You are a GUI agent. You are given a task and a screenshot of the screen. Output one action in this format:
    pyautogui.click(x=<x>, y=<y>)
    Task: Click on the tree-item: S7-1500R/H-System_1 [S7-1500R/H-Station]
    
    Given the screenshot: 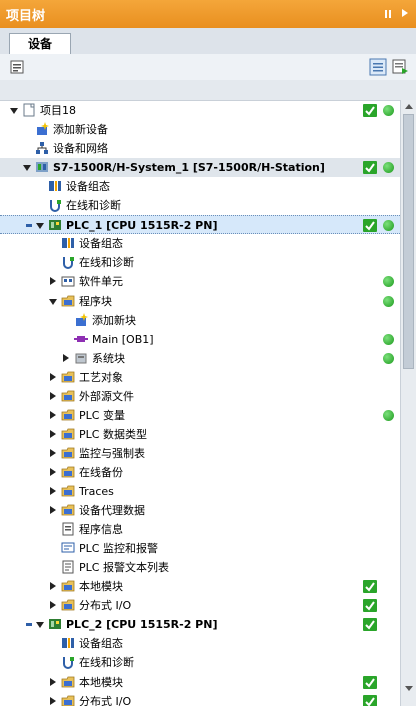 What is the action you would take?
    pyautogui.click(x=200, y=167)
    